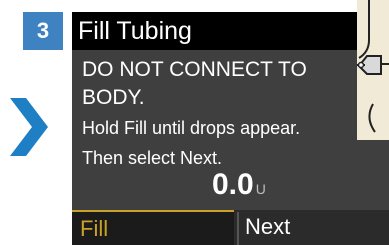 This screenshot has width=389, height=245. What do you see at coordinates (113, 97) in the screenshot?
I see `warning-text-line-2: BODY.` at bounding box center [113, 97].